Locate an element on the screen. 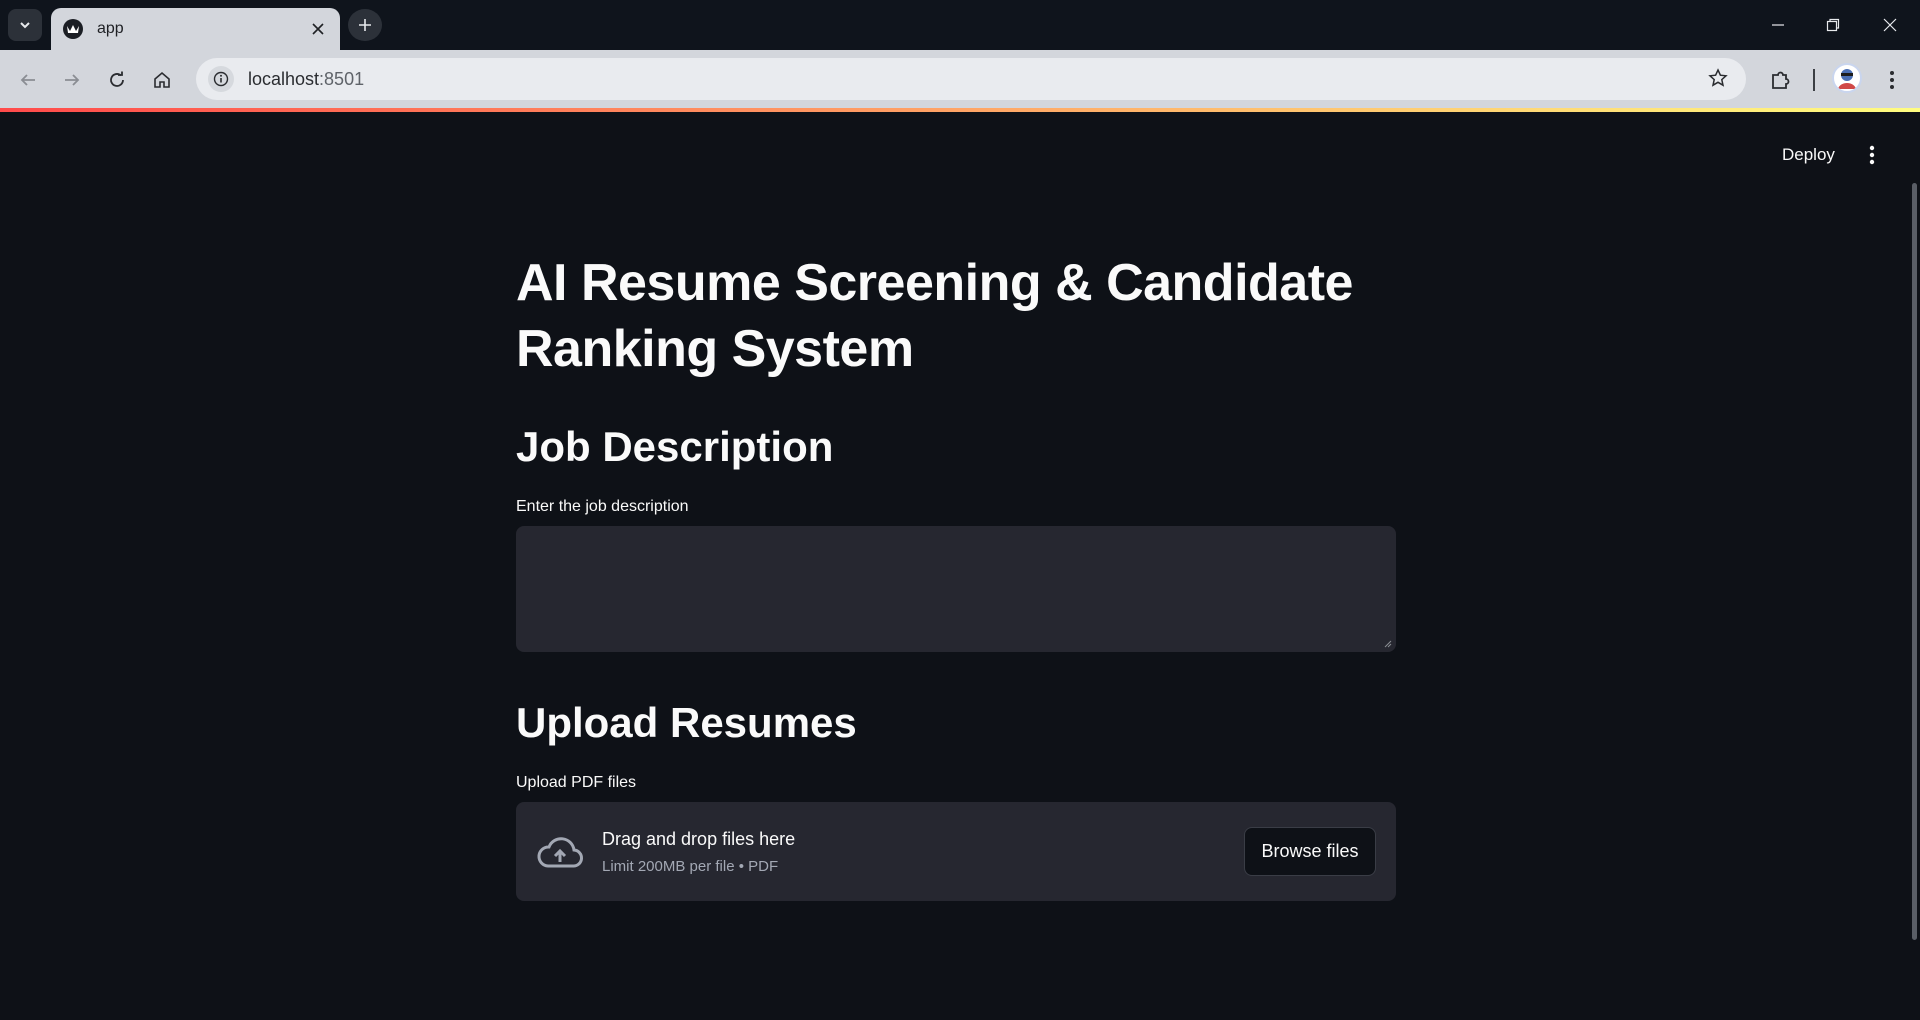 The image size is (1920, 1020). more-vert-icon is located at coordinates (1892, 80).